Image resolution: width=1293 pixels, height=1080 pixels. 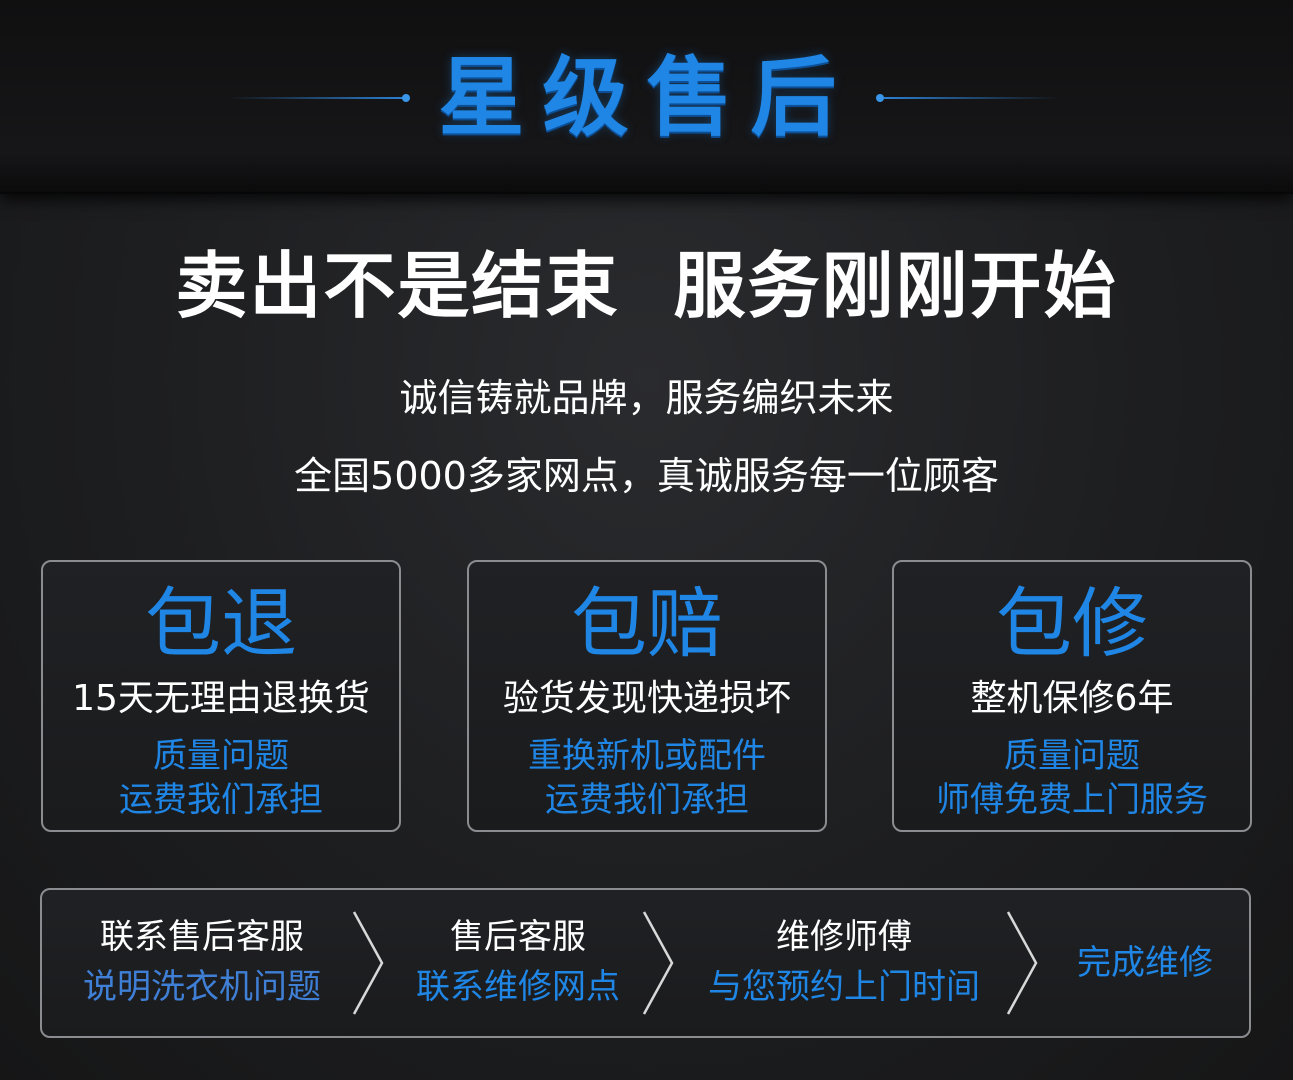 I want to click on card-title: 包退, so click(x=221, y=623).